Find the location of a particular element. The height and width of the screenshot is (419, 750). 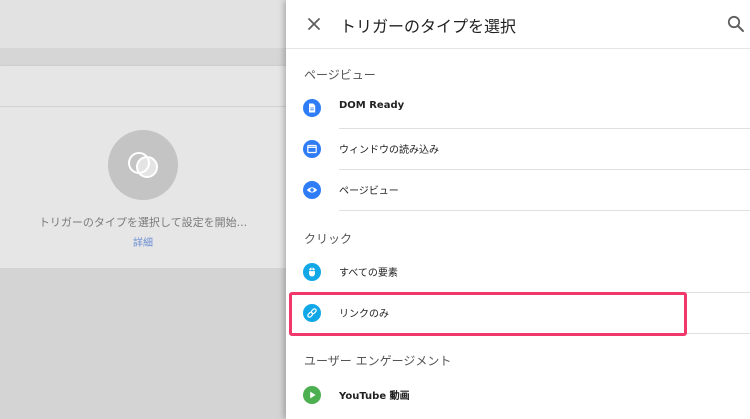

trigger-item-all-elements: すべての要素 is located at coordinates (518, 272).